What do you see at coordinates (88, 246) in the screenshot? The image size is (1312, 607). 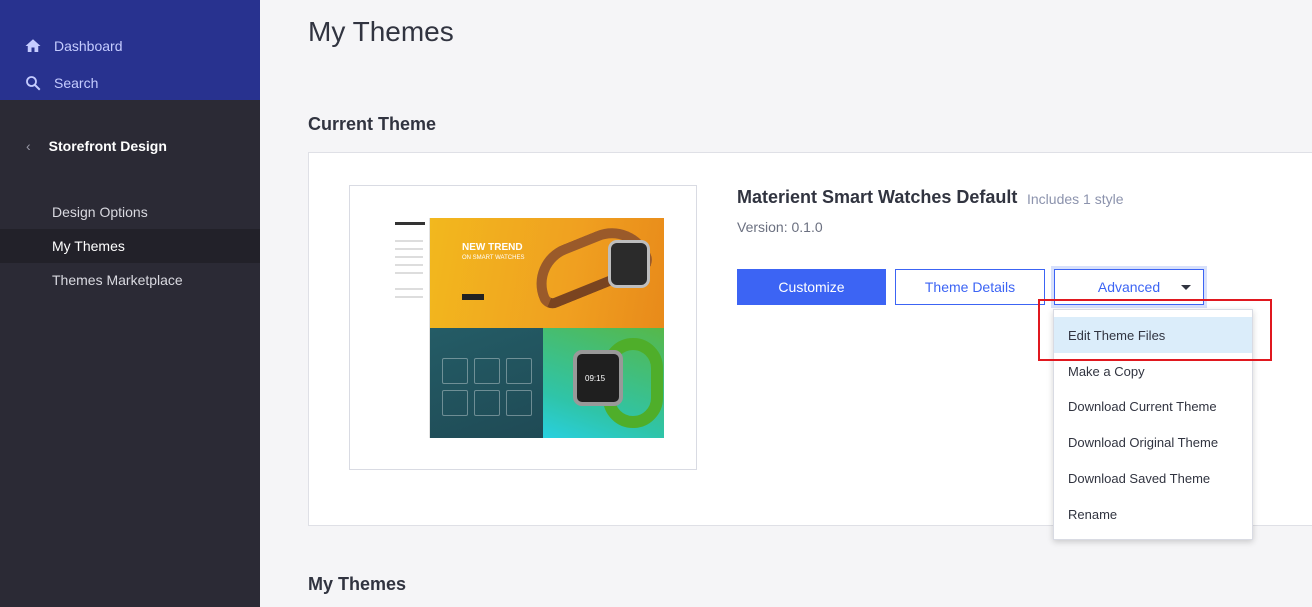 I see `sidebar-item-label: My Themes` at bounding box center [88, 246].